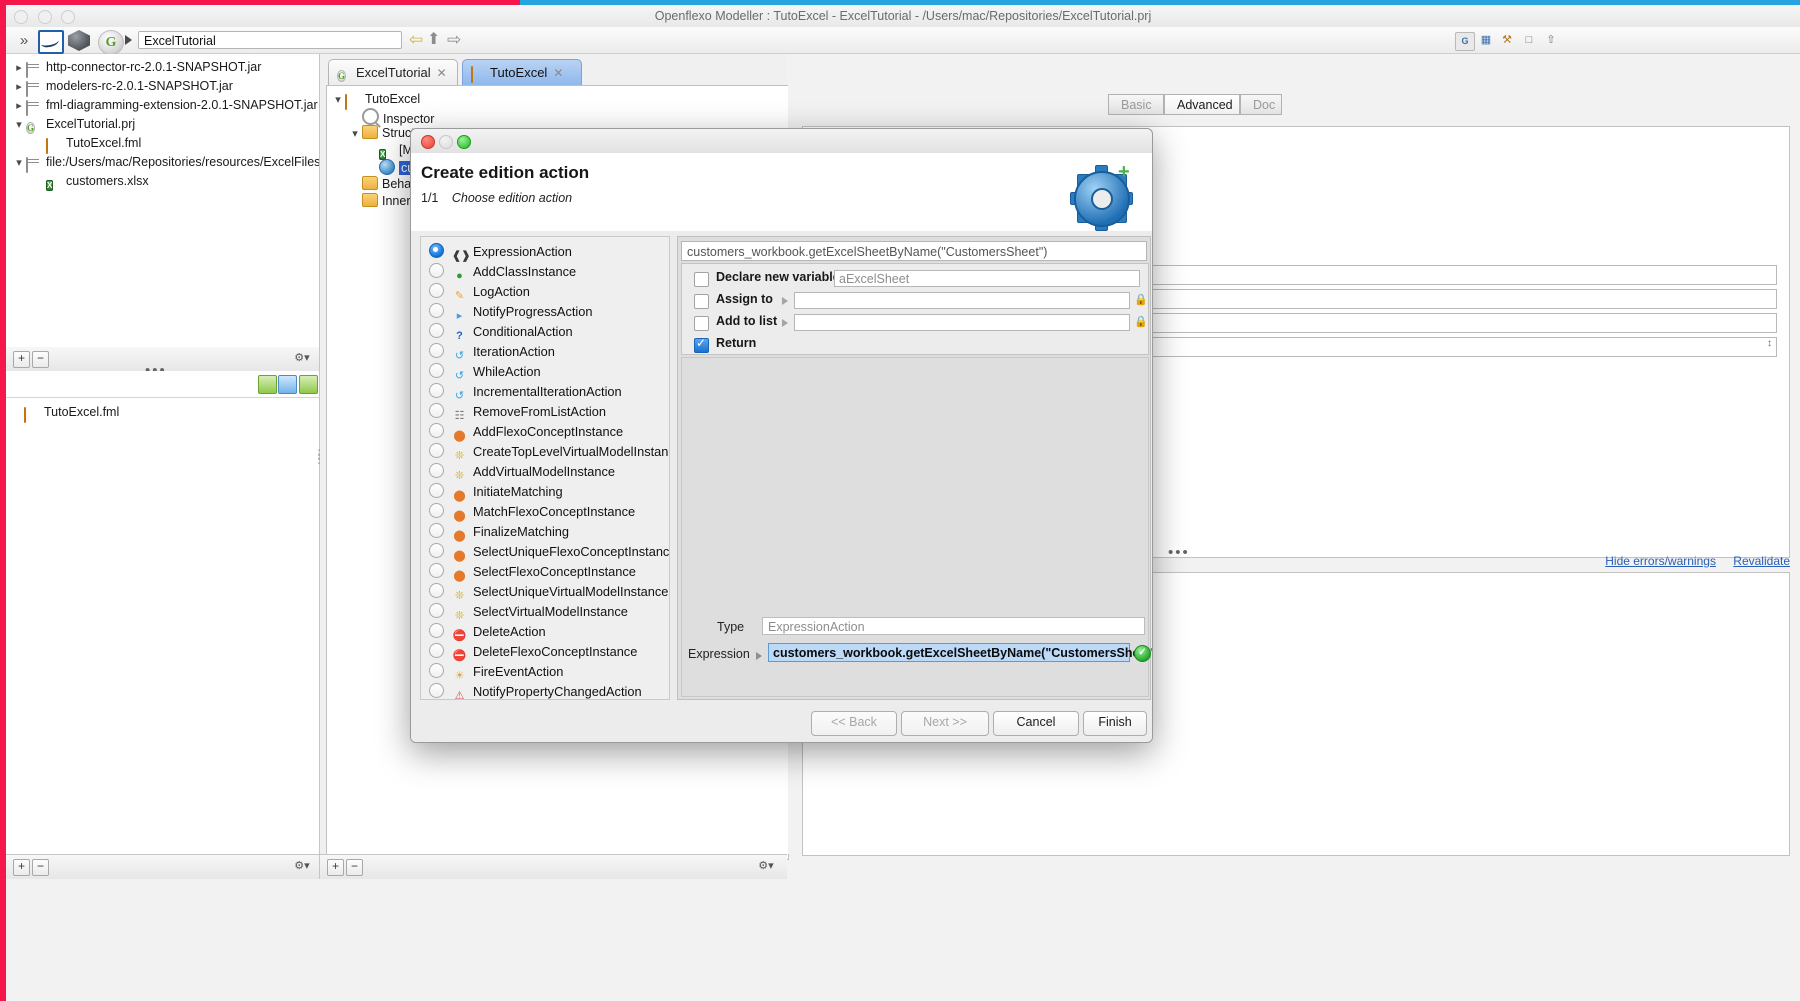 The width and height of the screenshot is (1800, 1001). Describe the element at coordinates (962, 300) in the screenshot. I see `assign-to-input` at that location.